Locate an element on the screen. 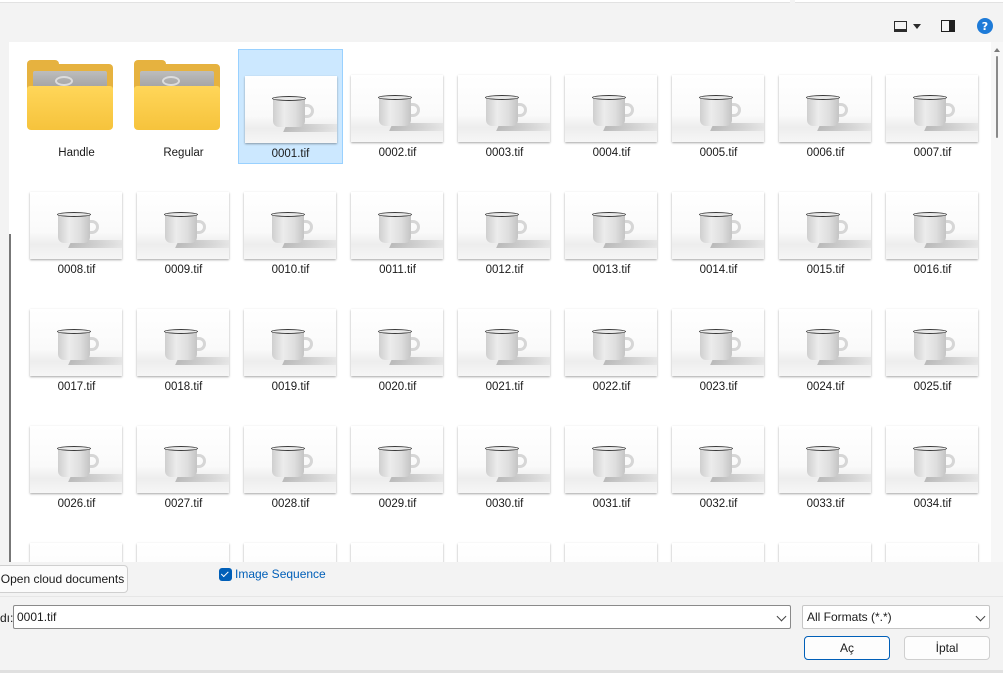 Image resolution: width=1003 pixels, height=673 pixels. file-item: 0019.tif is located at coordinates (290, 340).